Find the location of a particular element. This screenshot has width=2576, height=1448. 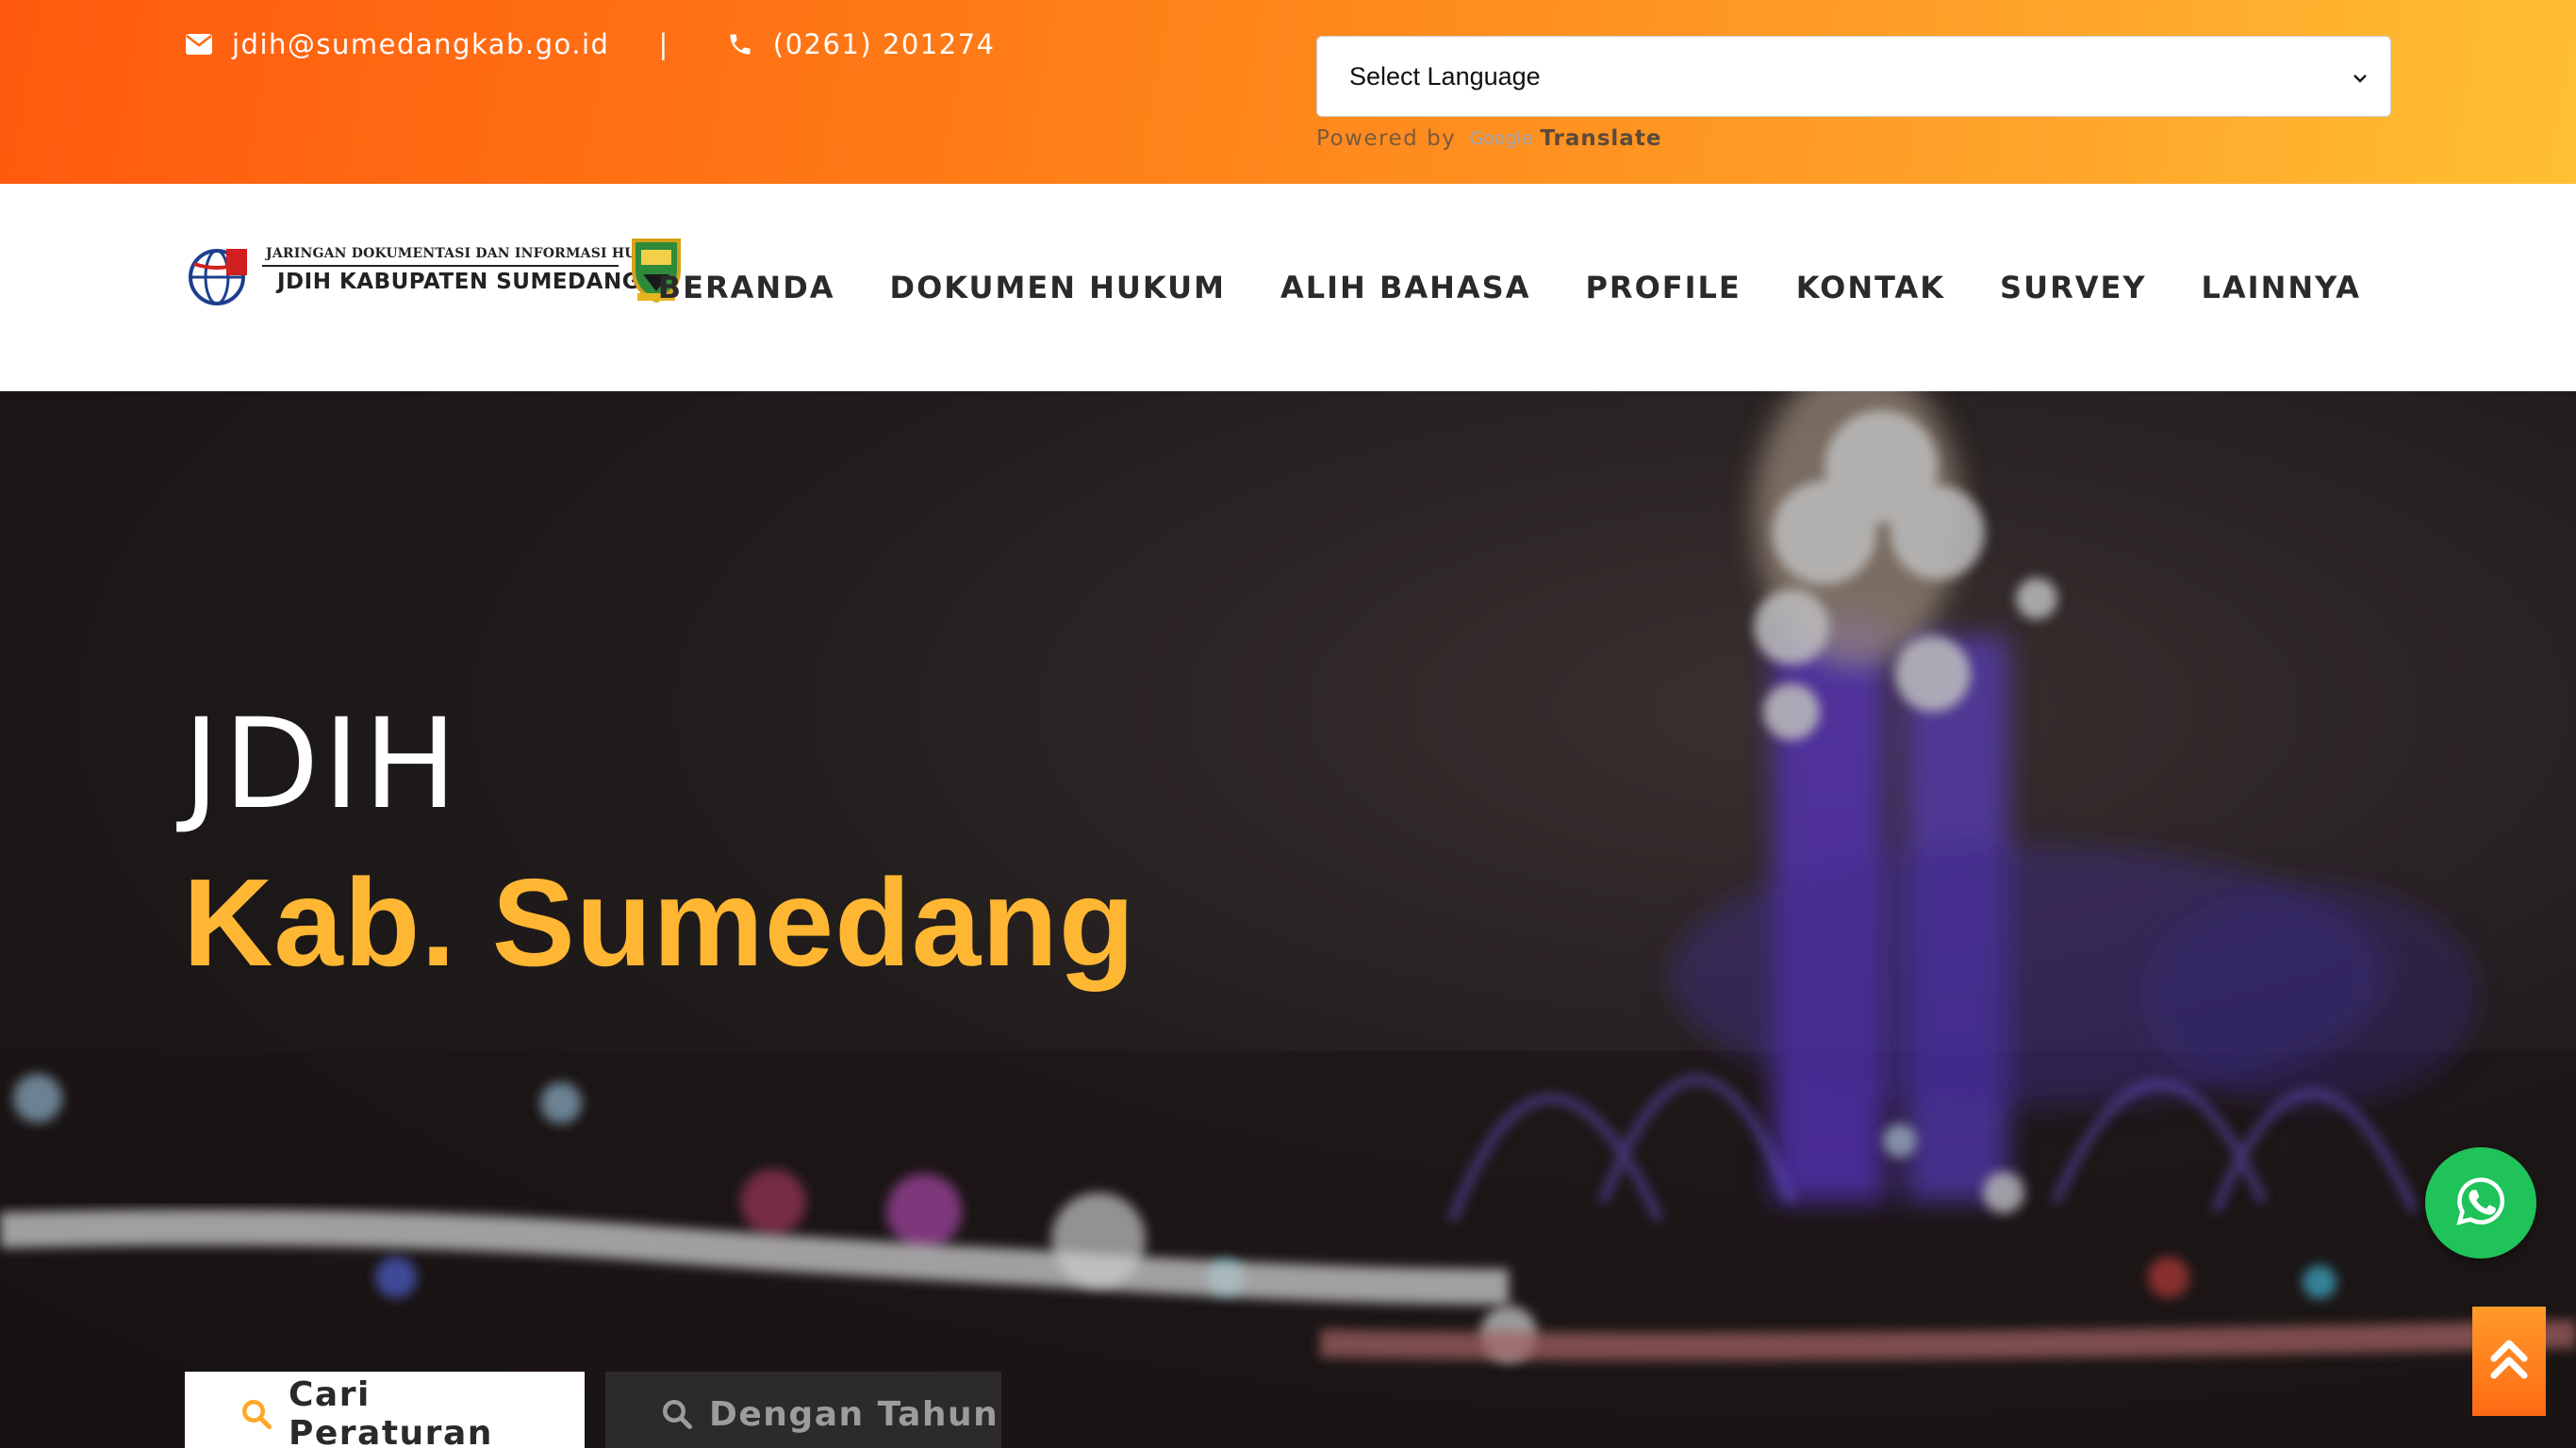

globe-logo-icon is located at coordinates (218, 277).